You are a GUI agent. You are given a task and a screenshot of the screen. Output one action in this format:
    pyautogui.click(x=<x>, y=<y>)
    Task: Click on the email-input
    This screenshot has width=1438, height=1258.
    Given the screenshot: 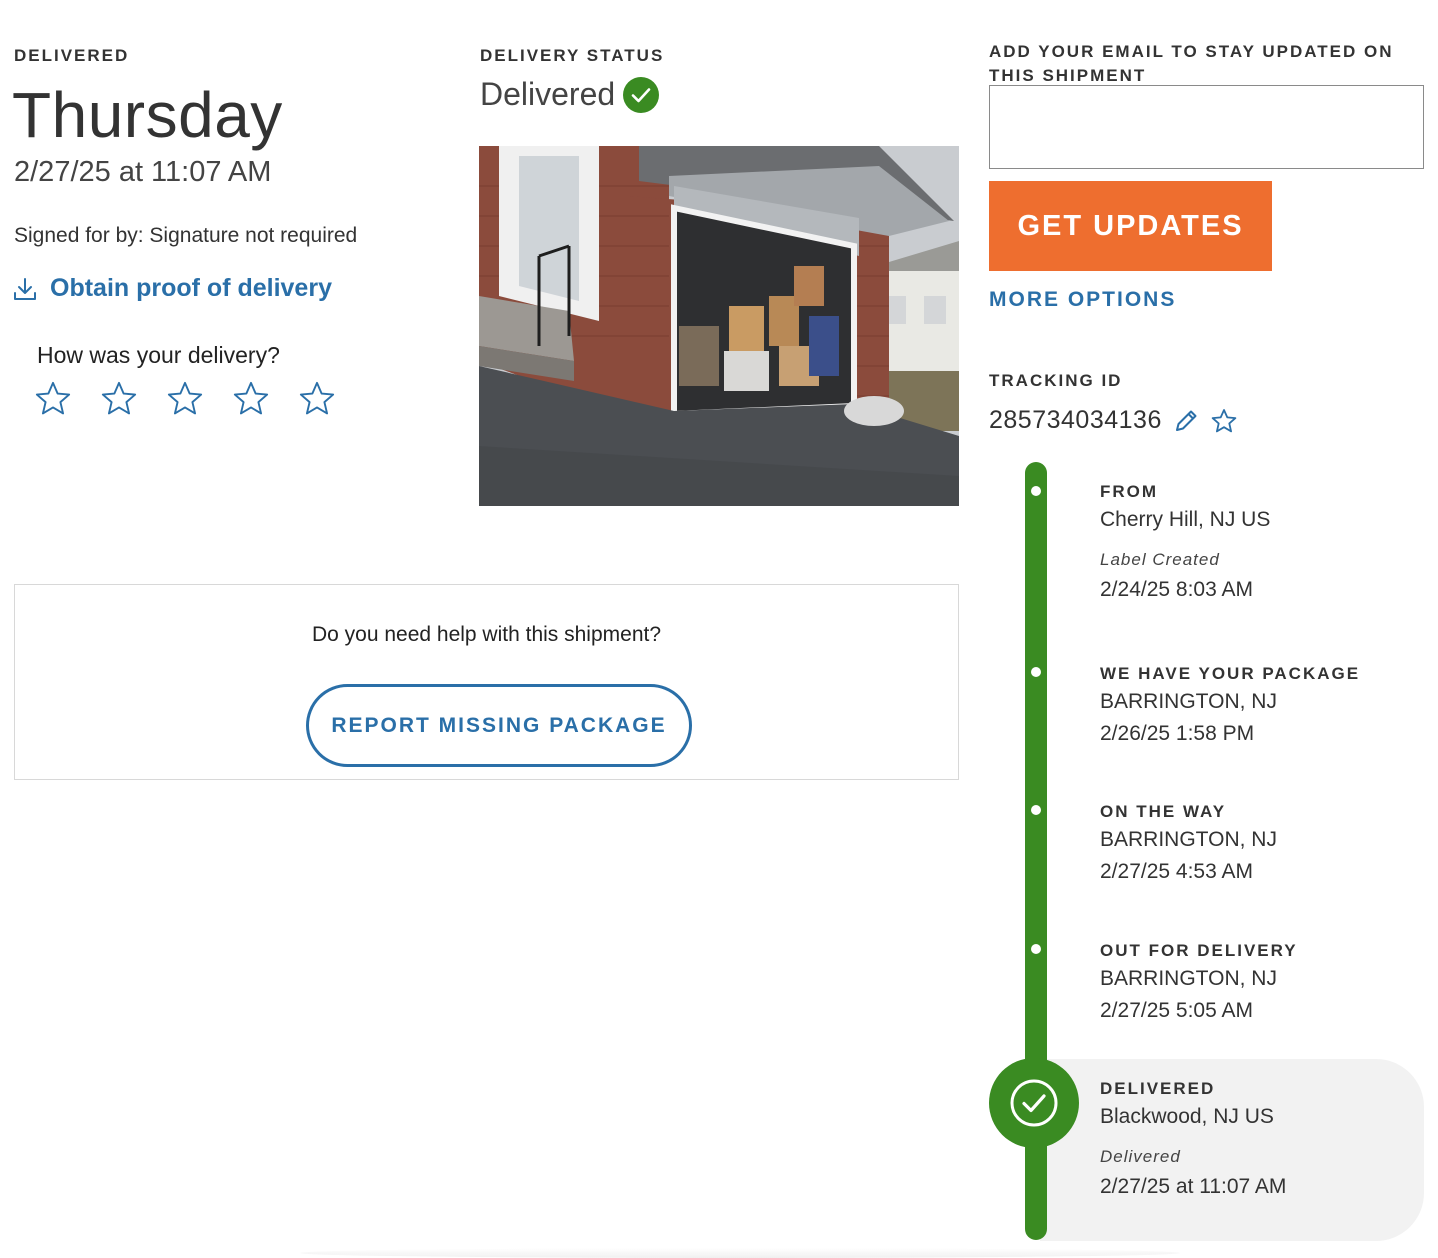 What is the action you would take?
    pyautogui.click(x=1206, y=127)
    